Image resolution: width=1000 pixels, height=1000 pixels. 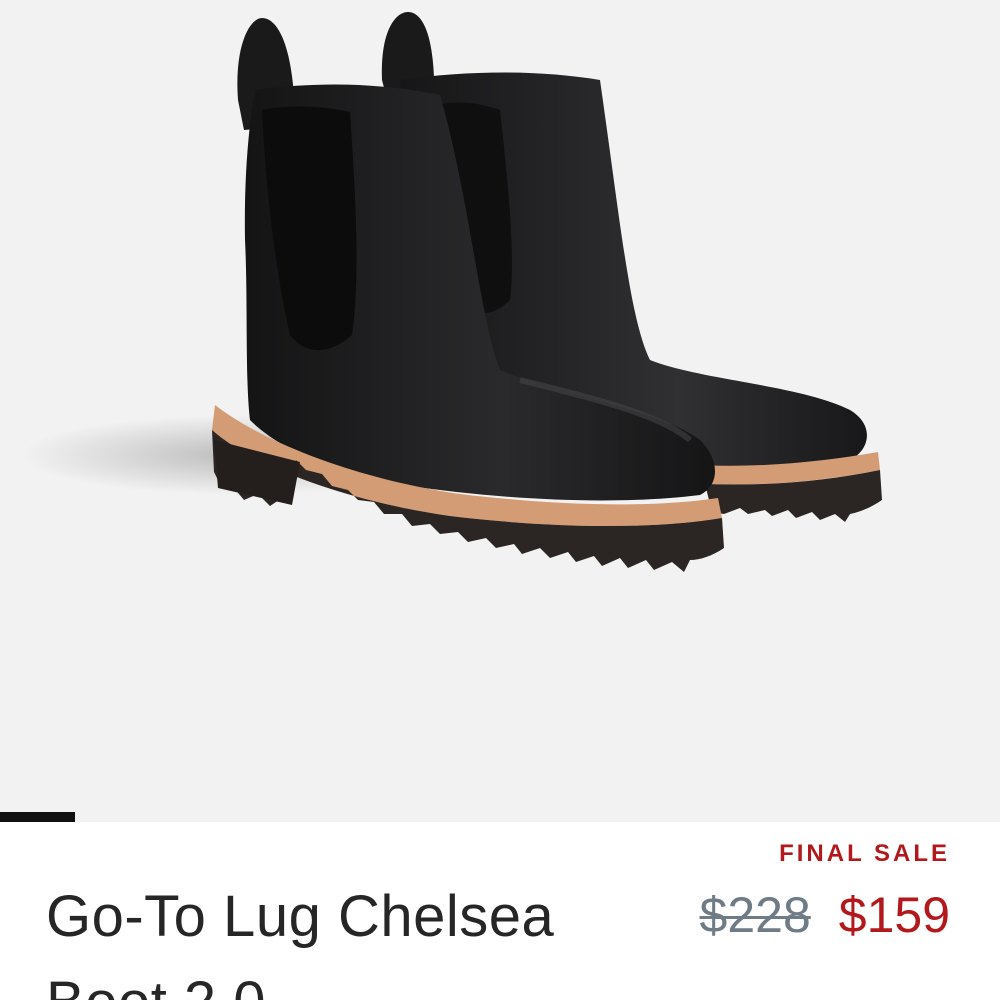 I want to click on gallery-progress-bar, so click(x=500, y=817).